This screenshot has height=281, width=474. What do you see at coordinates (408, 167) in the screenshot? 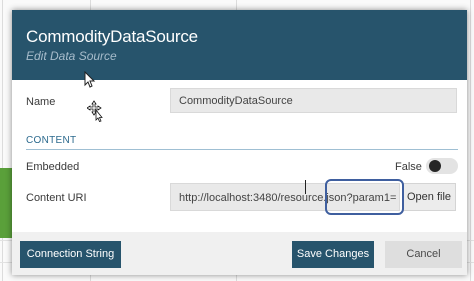
I see `embedded-state-text: False` at bounding box center [408, 167].